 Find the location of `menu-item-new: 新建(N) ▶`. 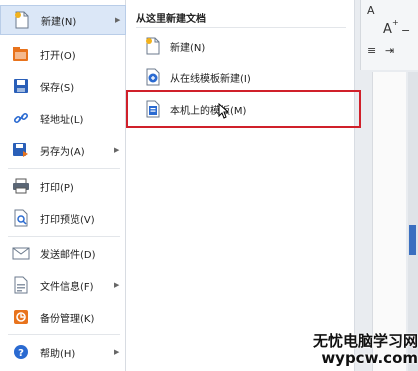

menu-item-new: 新建(N) ▶ is located at coordinates (63, 20).